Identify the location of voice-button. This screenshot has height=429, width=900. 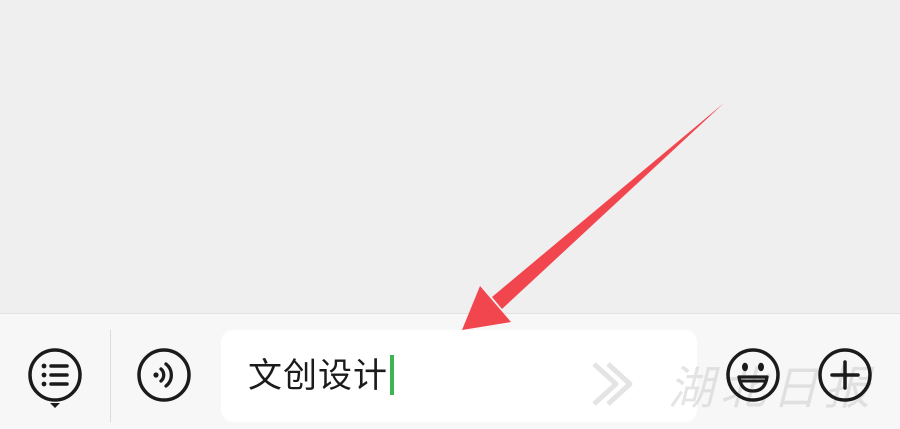
(164, 375).